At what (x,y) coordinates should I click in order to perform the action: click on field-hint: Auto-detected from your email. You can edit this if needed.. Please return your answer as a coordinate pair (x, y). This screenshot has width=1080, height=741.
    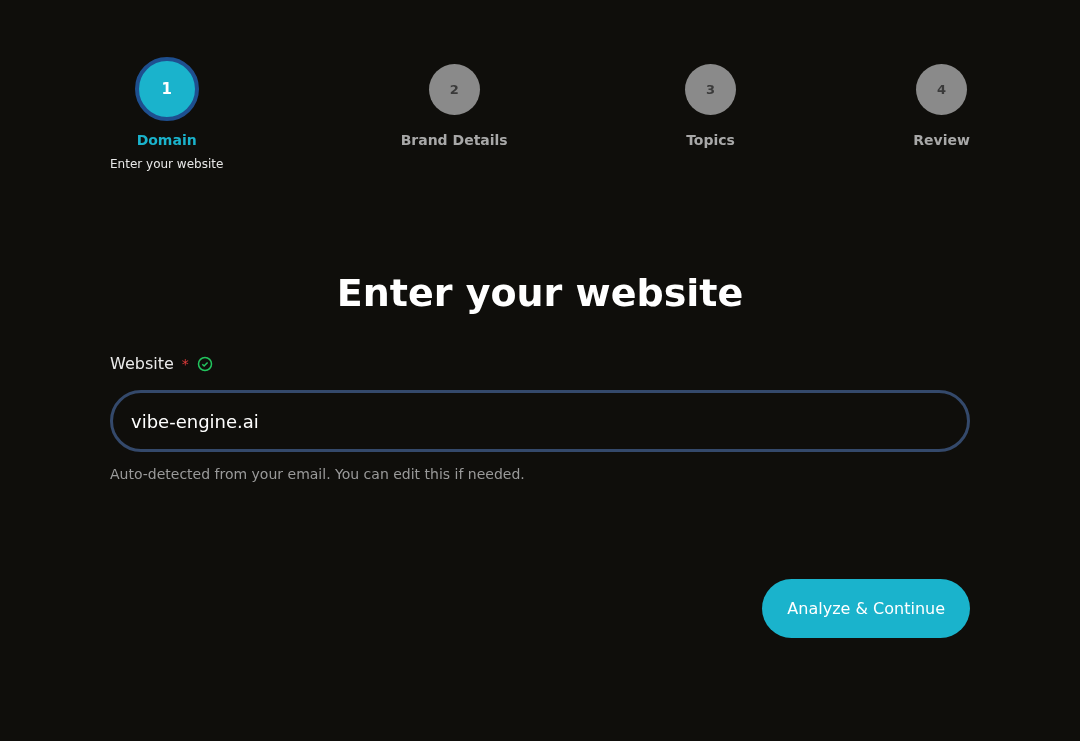
    Looking at the image, I should click on (318, 474).